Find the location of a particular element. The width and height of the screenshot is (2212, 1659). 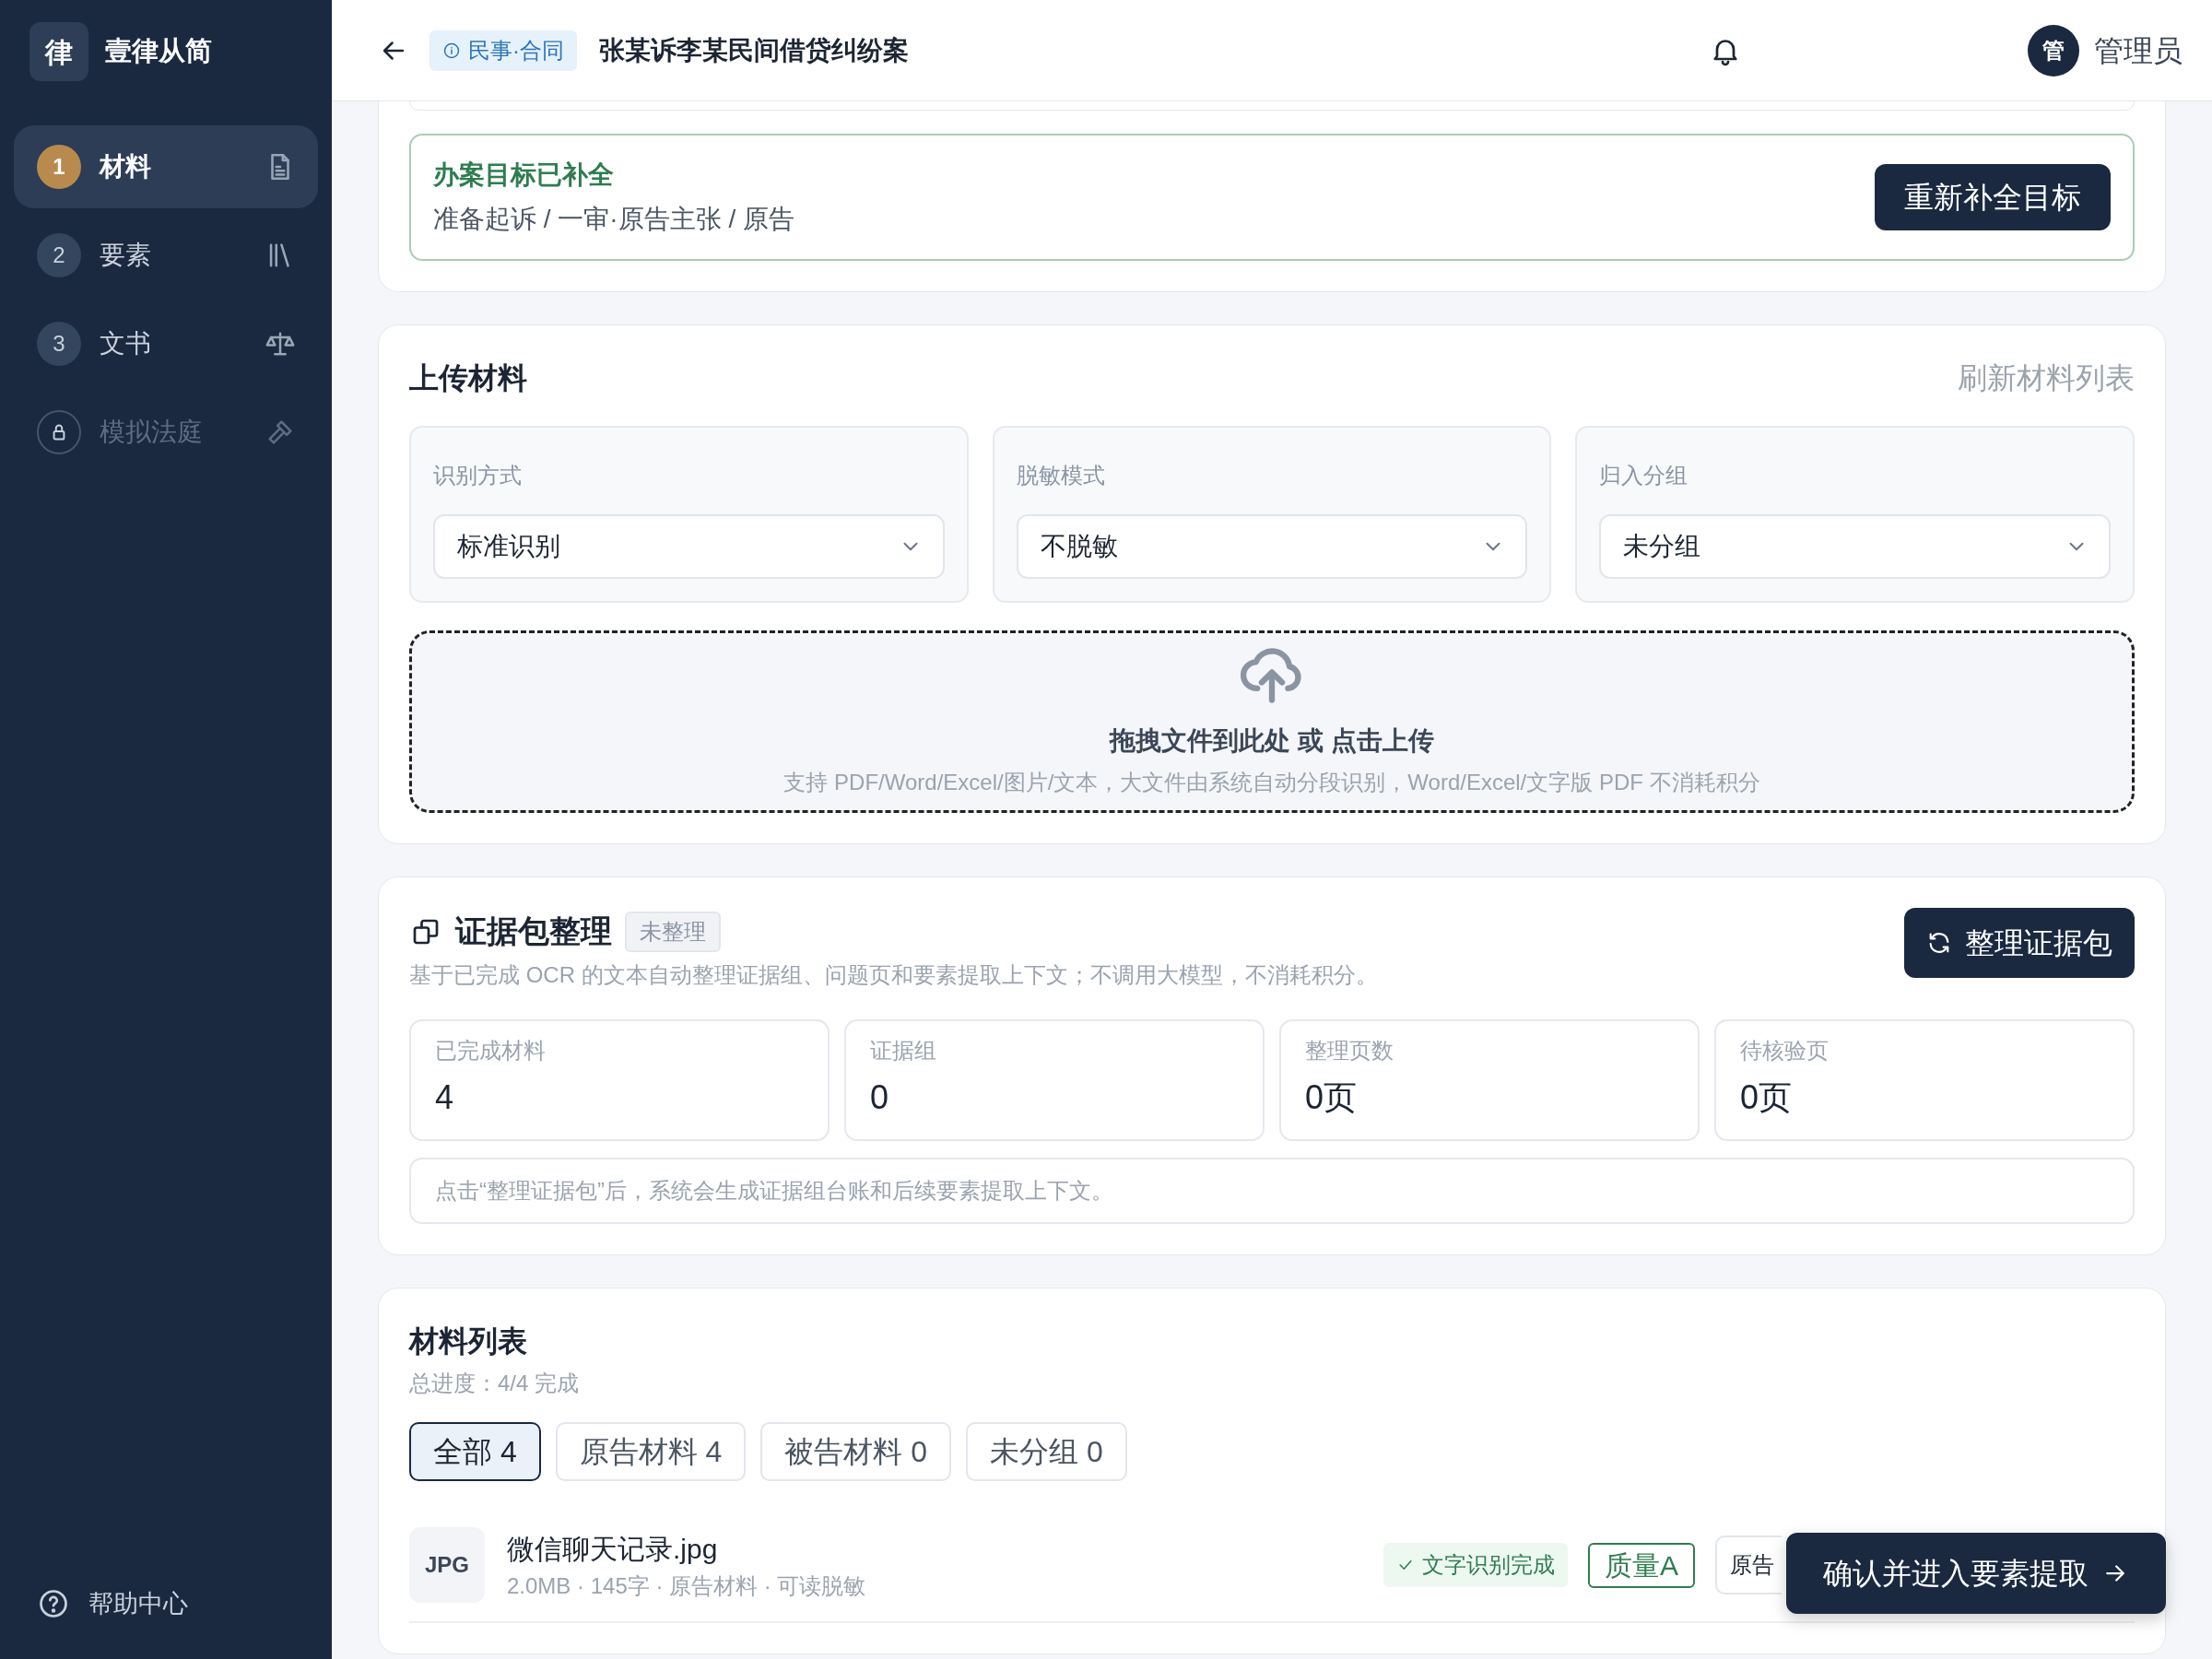

step-number: 2 is located at coordinates (59, 255).